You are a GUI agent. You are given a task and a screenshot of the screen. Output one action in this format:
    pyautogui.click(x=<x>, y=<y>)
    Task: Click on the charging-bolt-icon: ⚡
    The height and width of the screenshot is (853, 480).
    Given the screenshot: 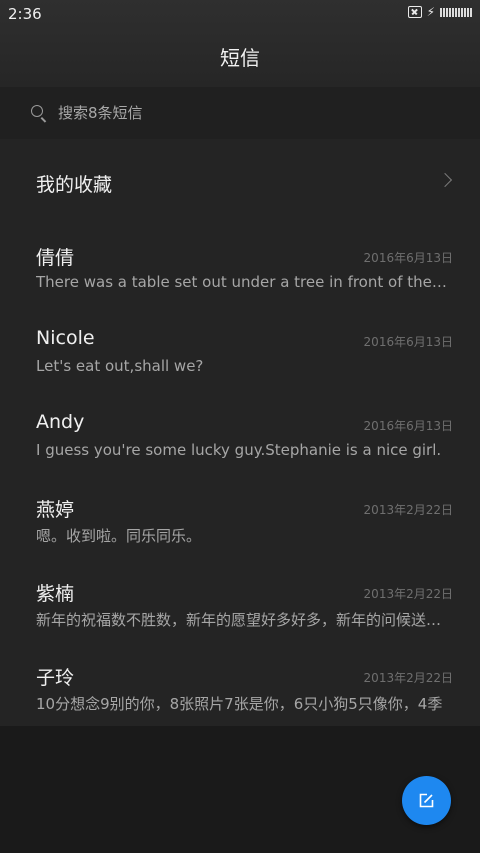 What is the action you would take?
    pyautogui.click(x=430, y=12)
    